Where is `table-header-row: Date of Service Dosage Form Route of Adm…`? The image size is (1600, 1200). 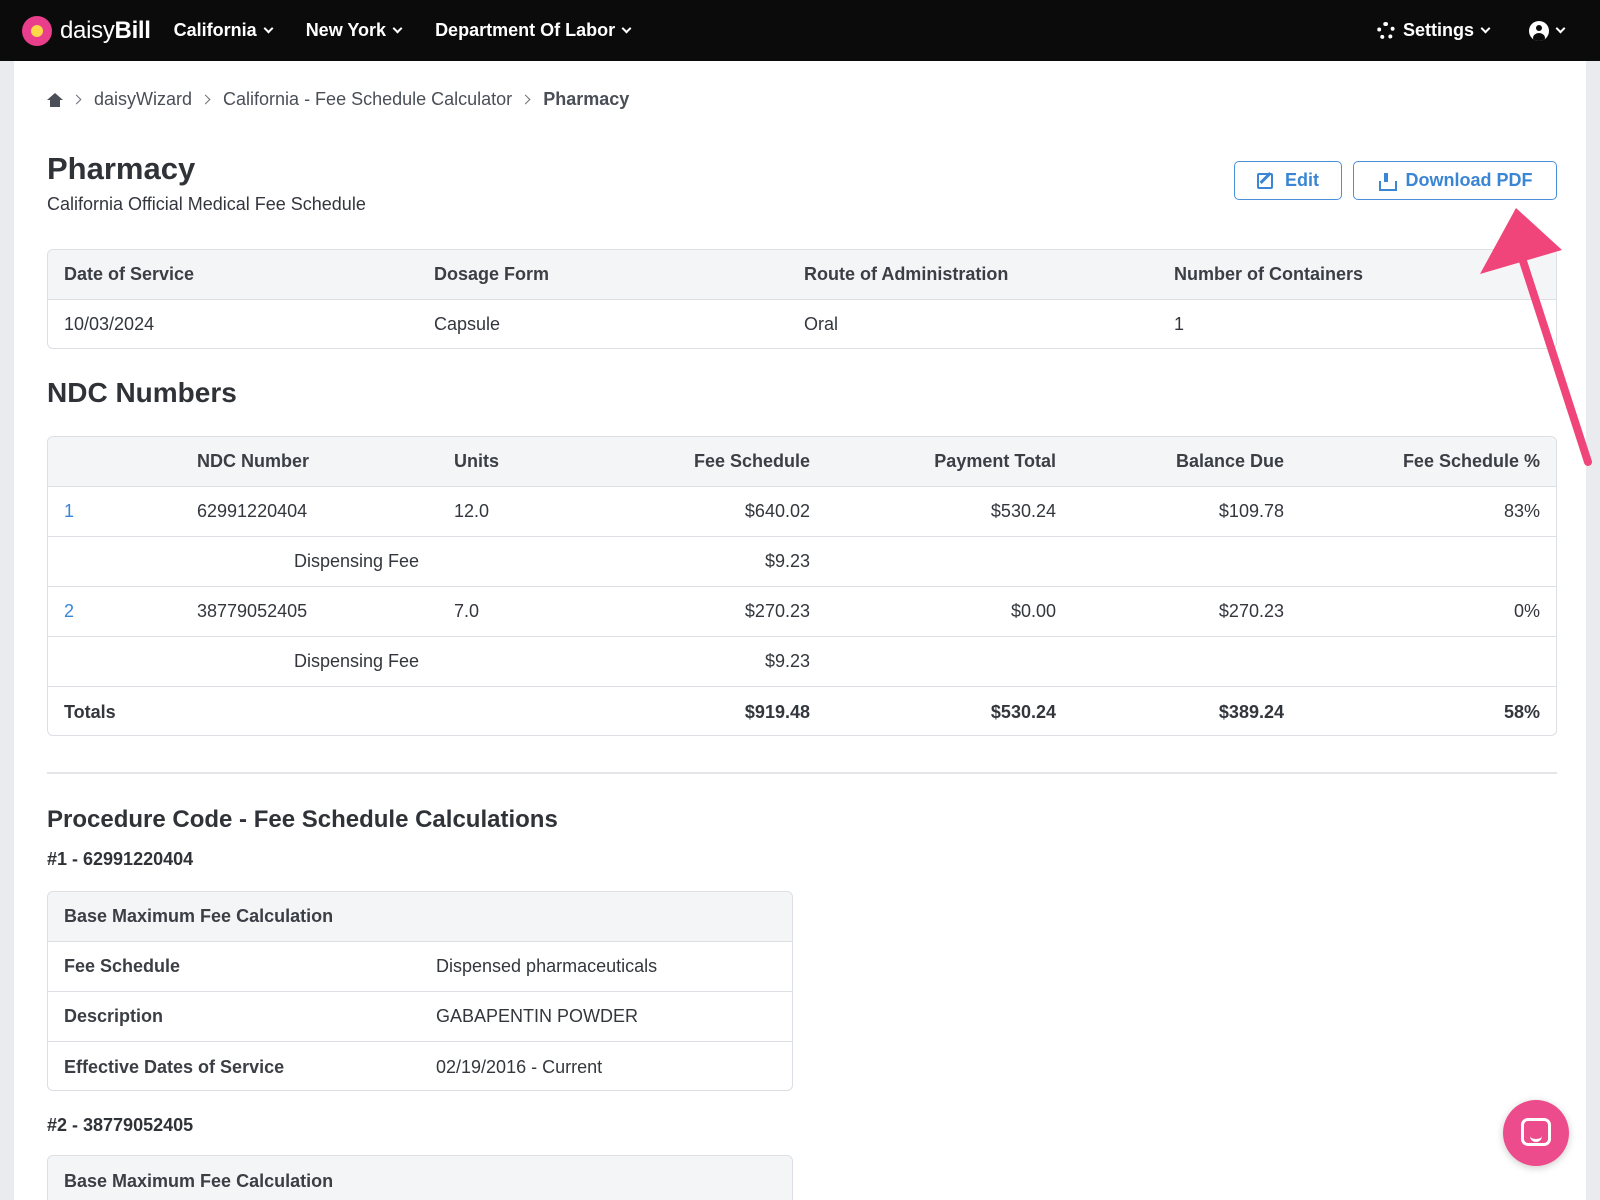 table-header-row: Date of Service Dosage Form Route of Adm… is located at coordinates (802, 275).